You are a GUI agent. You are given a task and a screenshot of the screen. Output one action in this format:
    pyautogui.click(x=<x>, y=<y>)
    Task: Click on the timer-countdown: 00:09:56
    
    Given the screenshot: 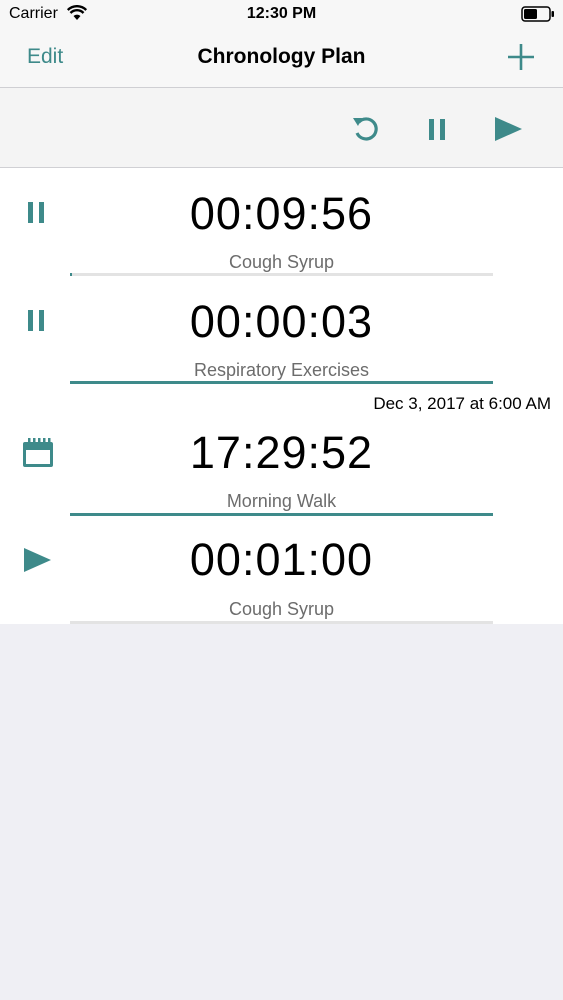 What is the action you would take?
    pyautogui.click(x=281, y=213)
    